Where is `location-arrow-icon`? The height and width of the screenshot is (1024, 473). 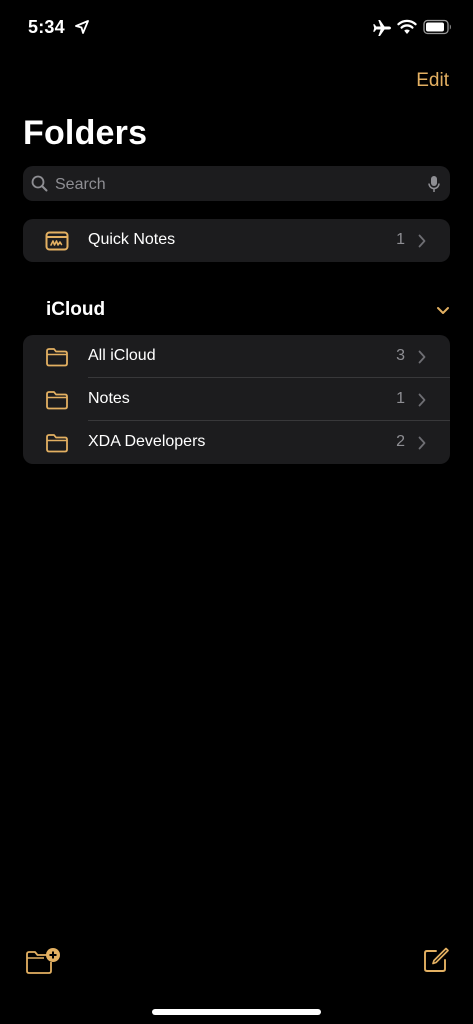
location-arrow-icon is located at coordinates (82, 27).